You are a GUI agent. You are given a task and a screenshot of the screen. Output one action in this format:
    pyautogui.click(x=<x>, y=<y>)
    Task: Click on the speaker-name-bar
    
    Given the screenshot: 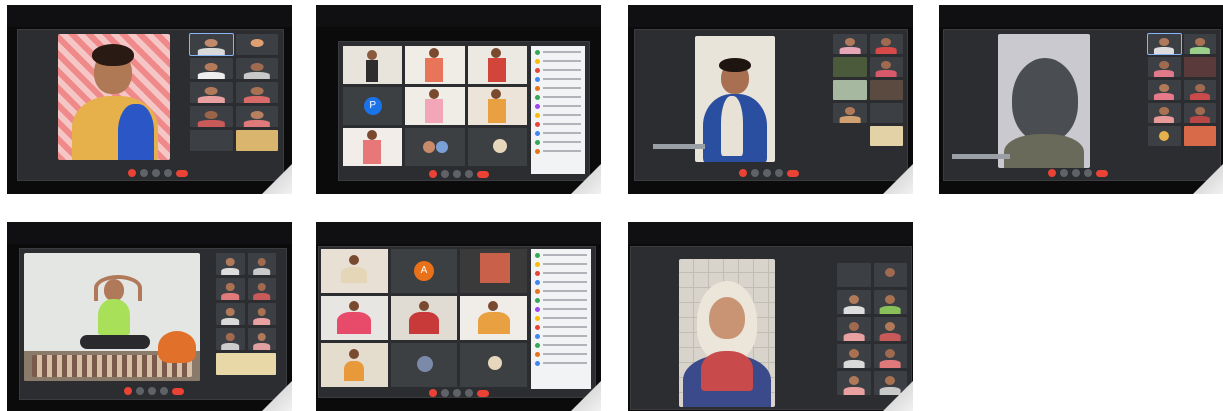 What is the action you would take?
    pyautogui.click(x=679, y=146)
    